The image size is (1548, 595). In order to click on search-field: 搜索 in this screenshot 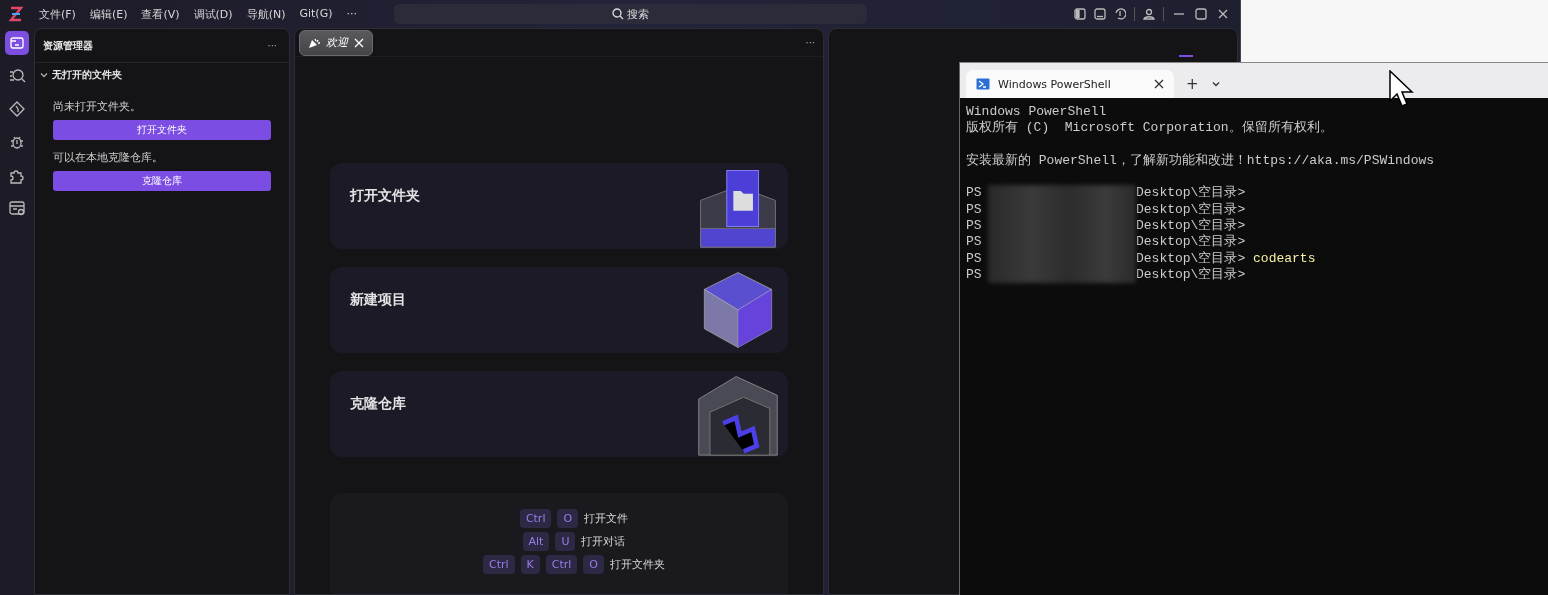, I will do `click(630, 14)`.